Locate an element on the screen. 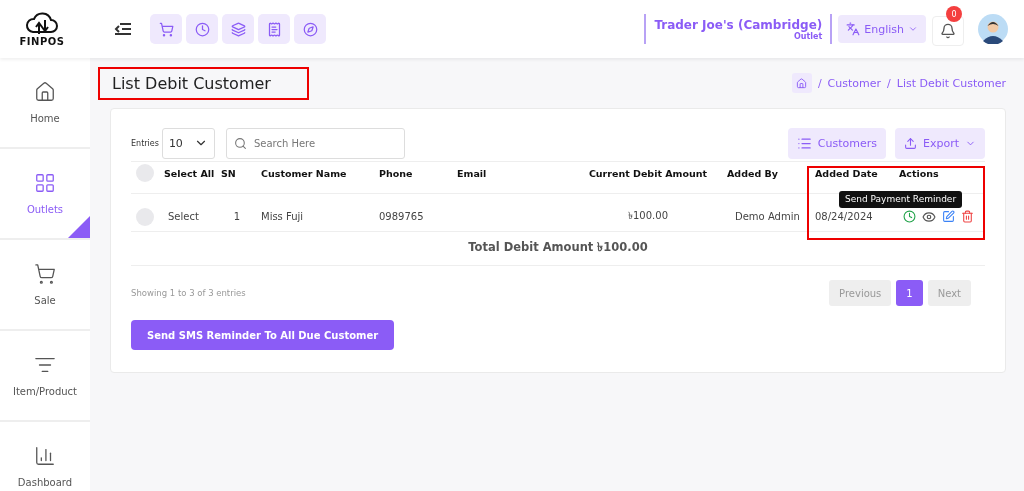 This screenshot has width=1024, height=491. bell-icon is located at coordinates (948, 31).